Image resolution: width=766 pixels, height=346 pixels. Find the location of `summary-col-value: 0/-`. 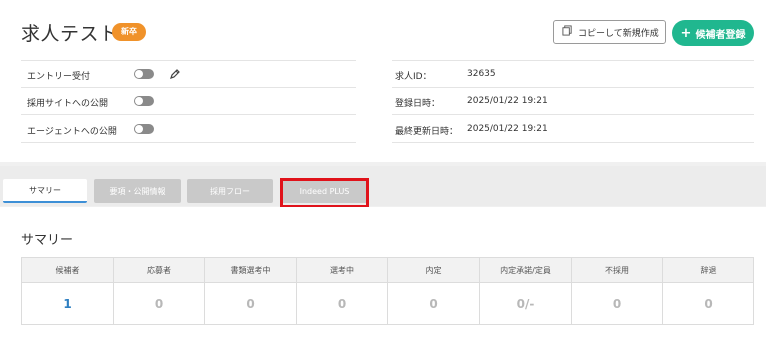

summary-col-value: 0/- is located at coordinates (525, 304).